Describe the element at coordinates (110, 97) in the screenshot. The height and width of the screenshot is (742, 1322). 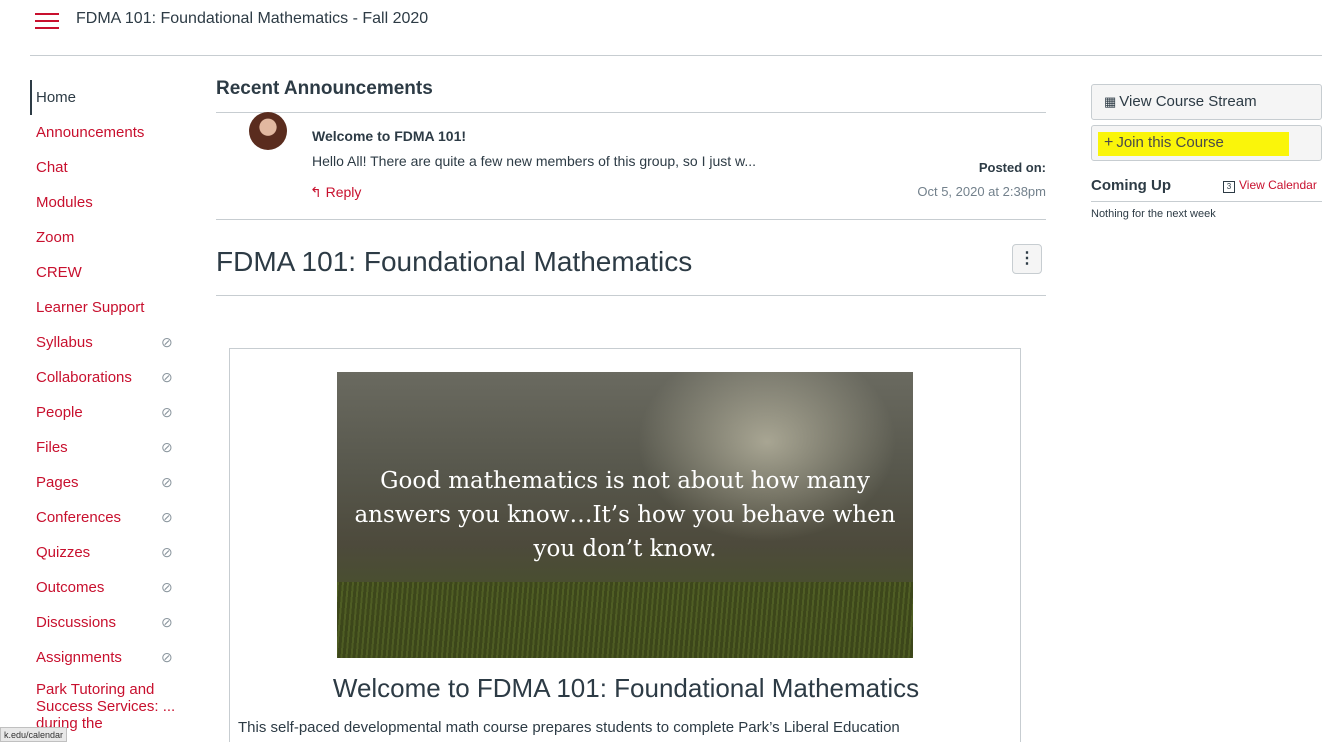
I see `nav-item-home: Home` at that location.